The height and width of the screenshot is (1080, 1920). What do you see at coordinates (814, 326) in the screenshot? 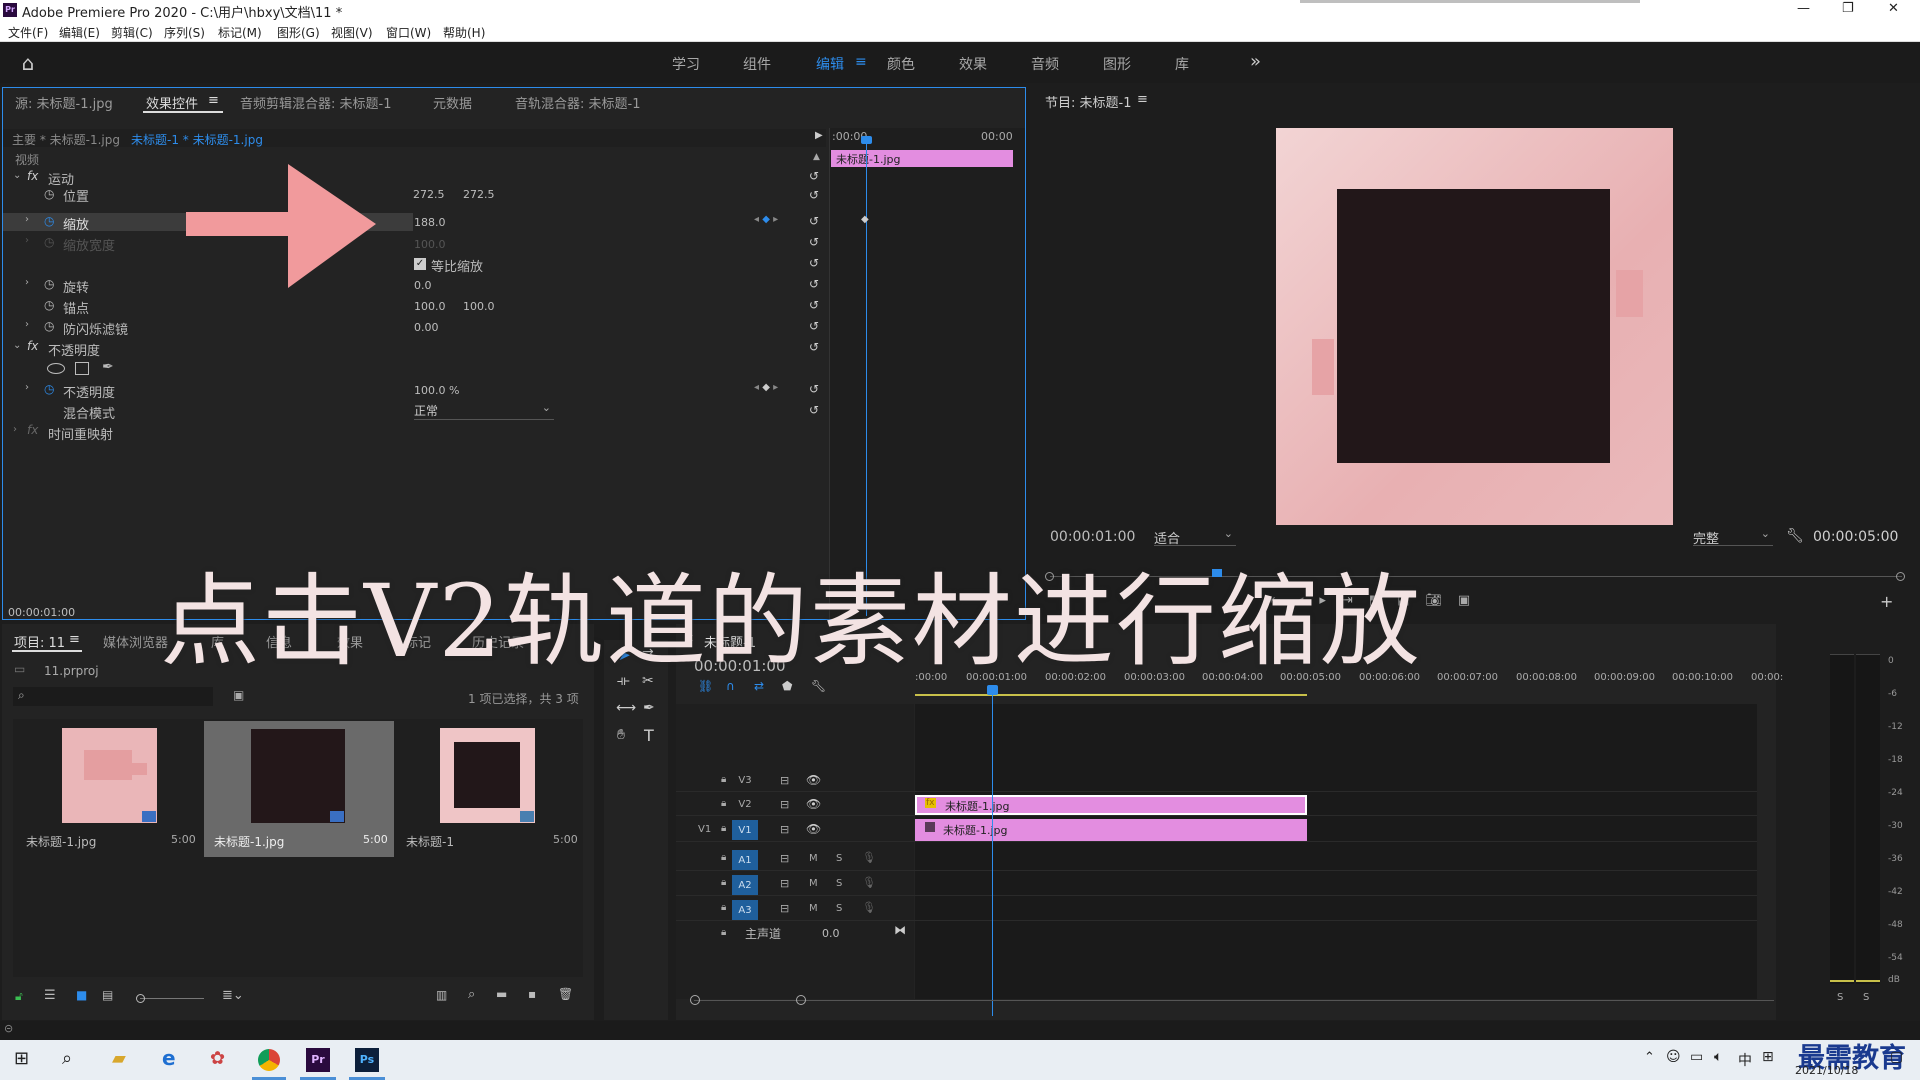
I see `reset-flicker-icon: ↺` at bounding box center [814, 326].